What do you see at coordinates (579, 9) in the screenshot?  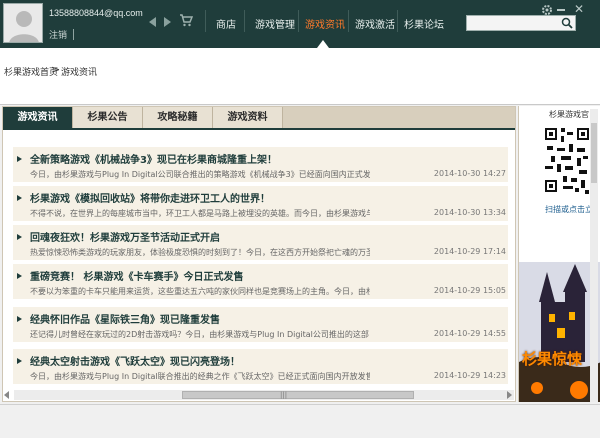 I see `close-icon: ✕` at bounding box center [579, 9].